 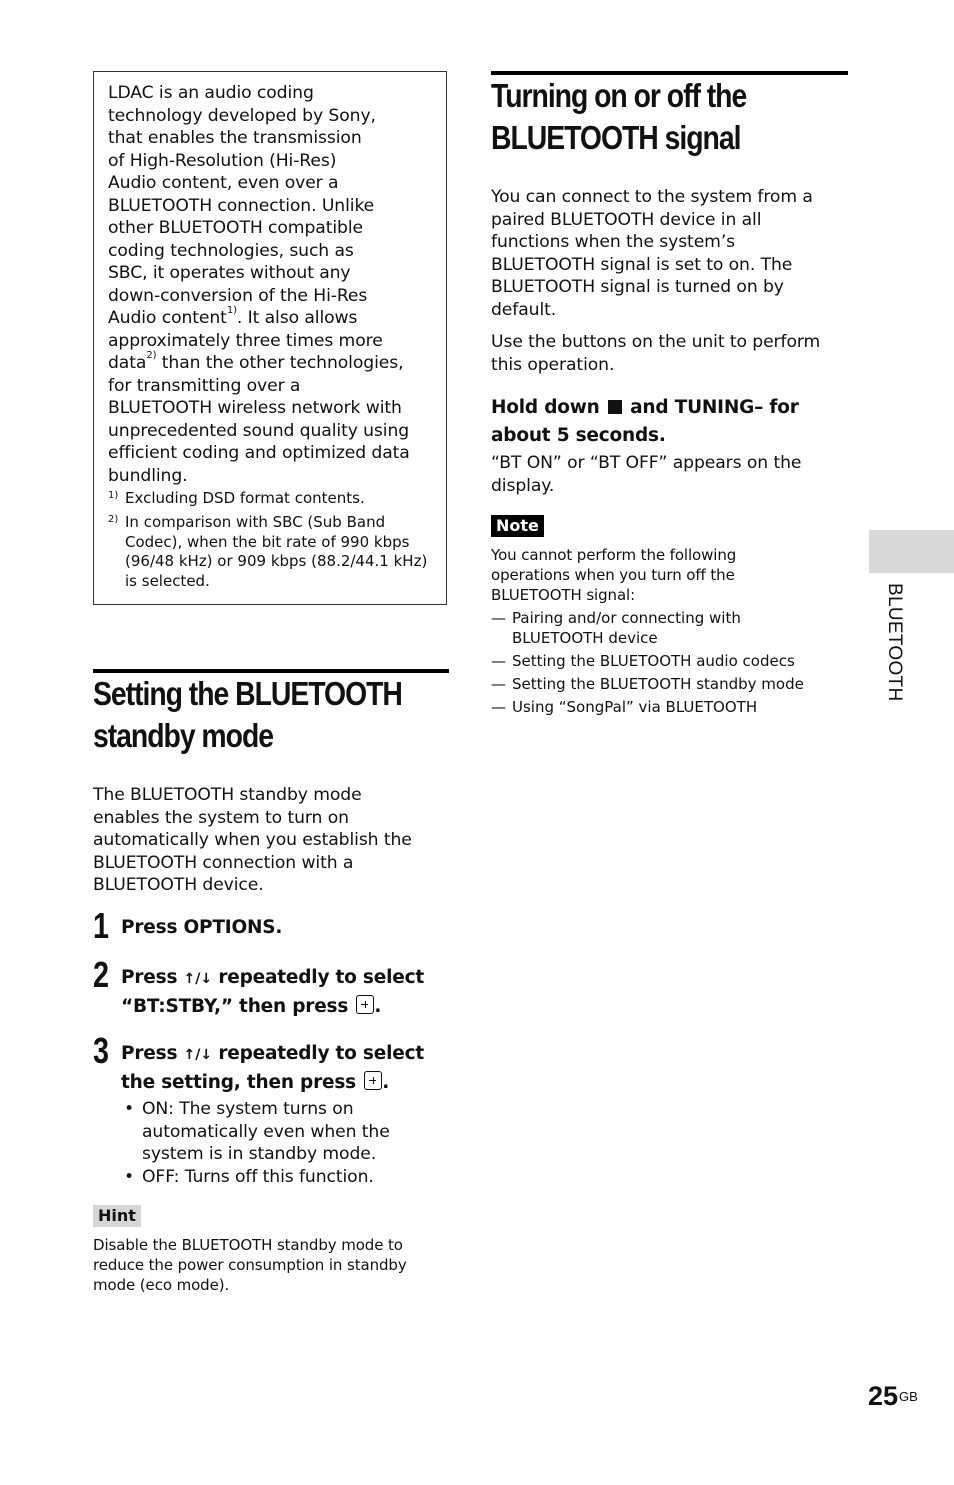 What do you see at coordinates (211, 93) in the screenshot?
I see `ldac-line: LDAC is an audio coding` at bounding box center [211, 93].